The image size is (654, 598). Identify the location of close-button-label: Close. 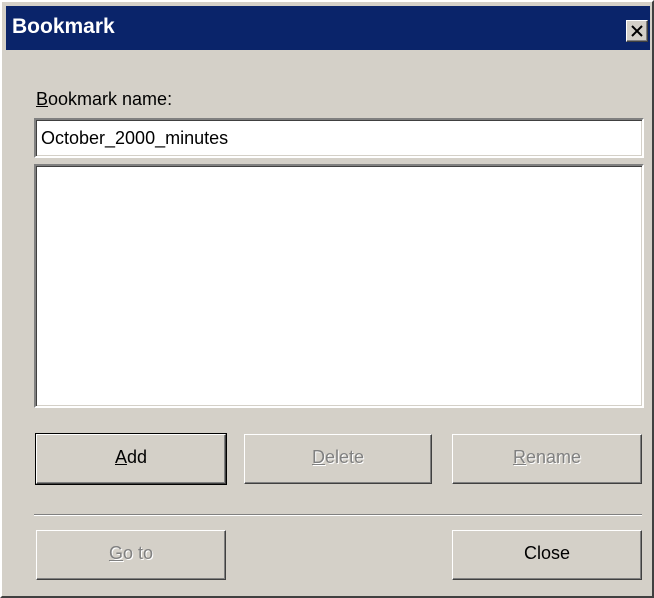
(547, 553).